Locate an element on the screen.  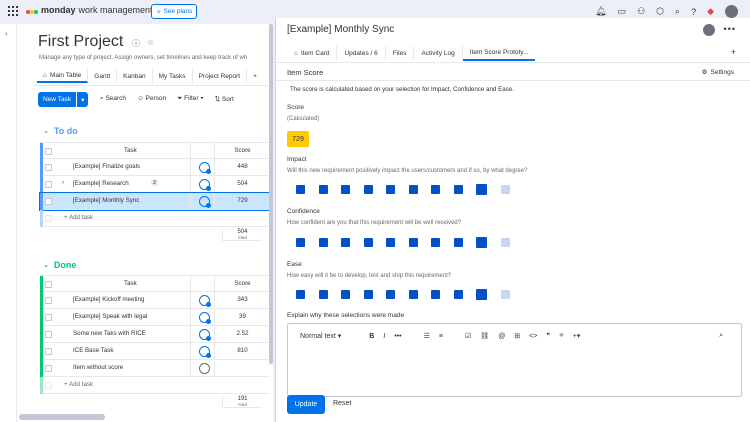
add-tab-icon: + is located at coordinates (733, 52).